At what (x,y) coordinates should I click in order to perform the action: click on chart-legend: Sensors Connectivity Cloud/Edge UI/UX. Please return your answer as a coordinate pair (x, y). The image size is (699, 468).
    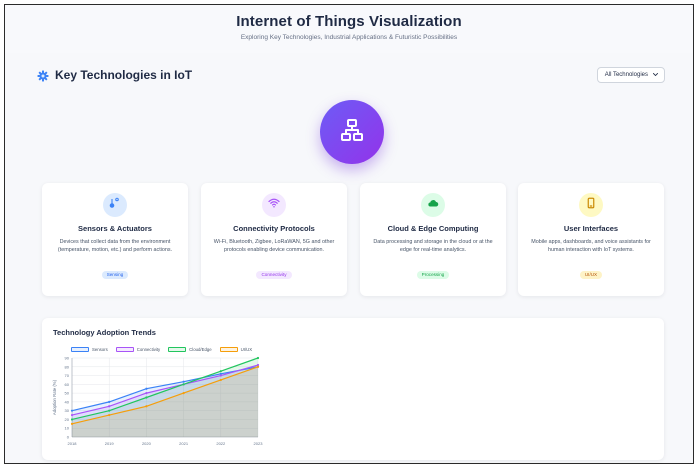
    Looking at the image, I should click on (161, 349).